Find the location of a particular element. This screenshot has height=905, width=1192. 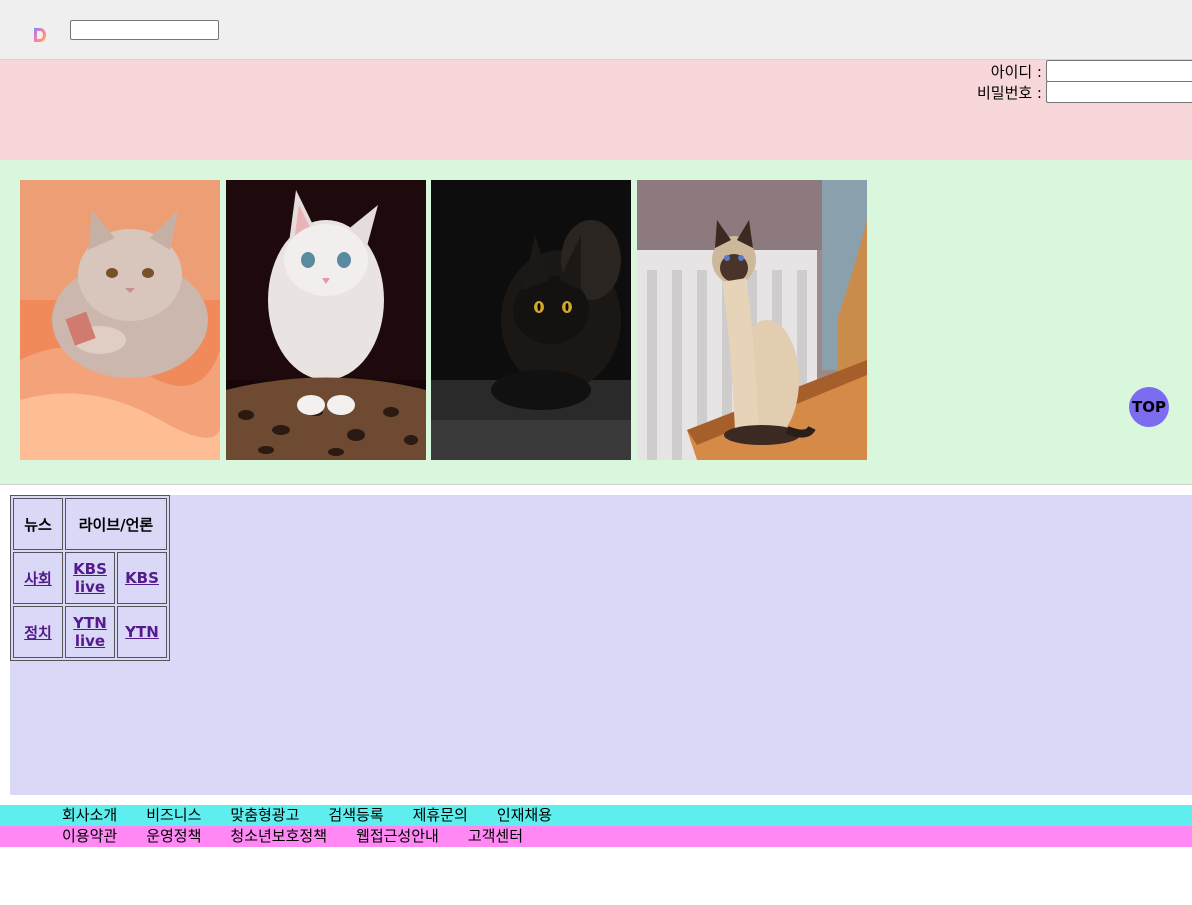

table-row: 정치 YTN live YTN is located at coordinates (90, 632).